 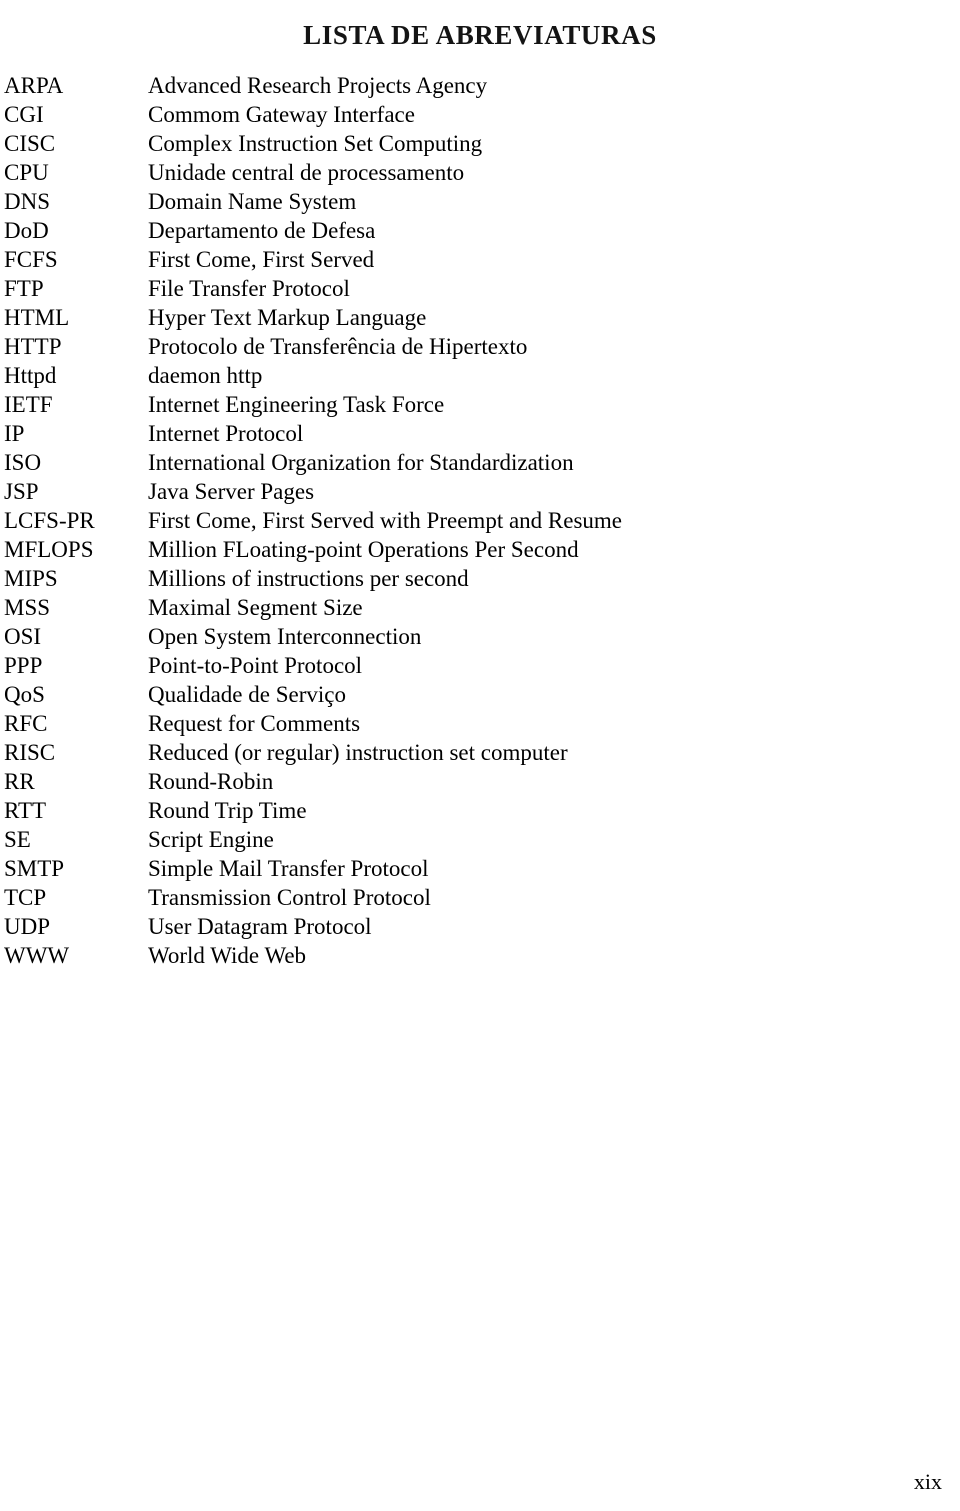 What do you see at coordinates (338, 346) in the screenshot?
I see `abbreviation-definition: Protocolo de Transferência de Hipertexto` at bounding box center [338, 346].